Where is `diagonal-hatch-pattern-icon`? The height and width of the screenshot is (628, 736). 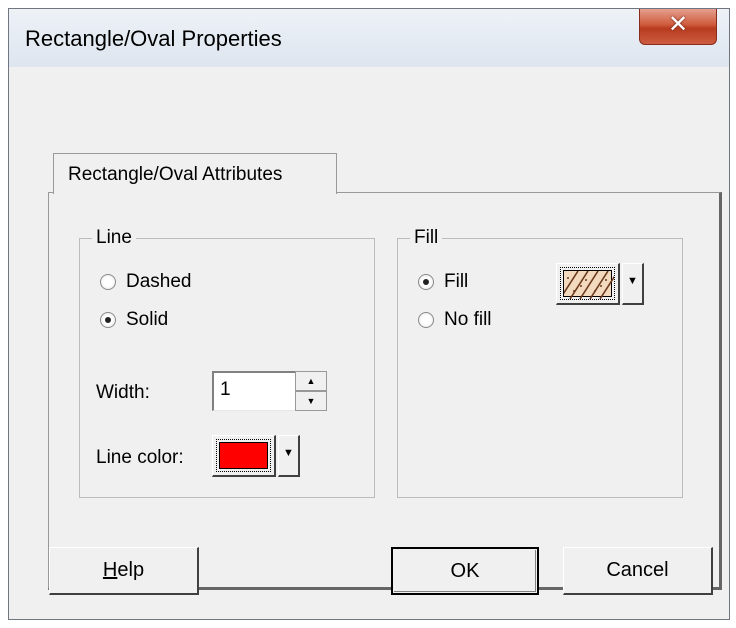
diagonal-hatch-pattern-icon is located at coordinates (587, 283).